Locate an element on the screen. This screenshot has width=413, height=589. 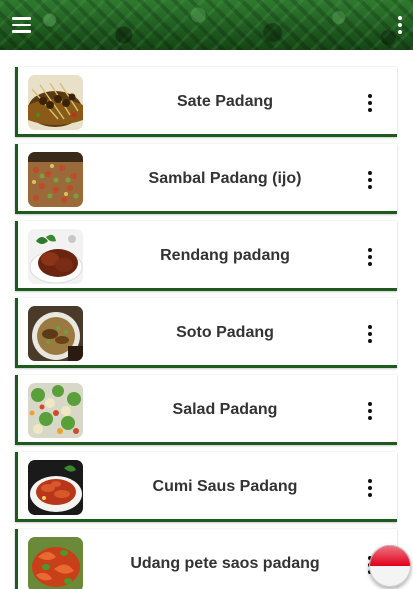
recipe-card-sate-padang: Sate Padang is located at coordinates (206, 102).